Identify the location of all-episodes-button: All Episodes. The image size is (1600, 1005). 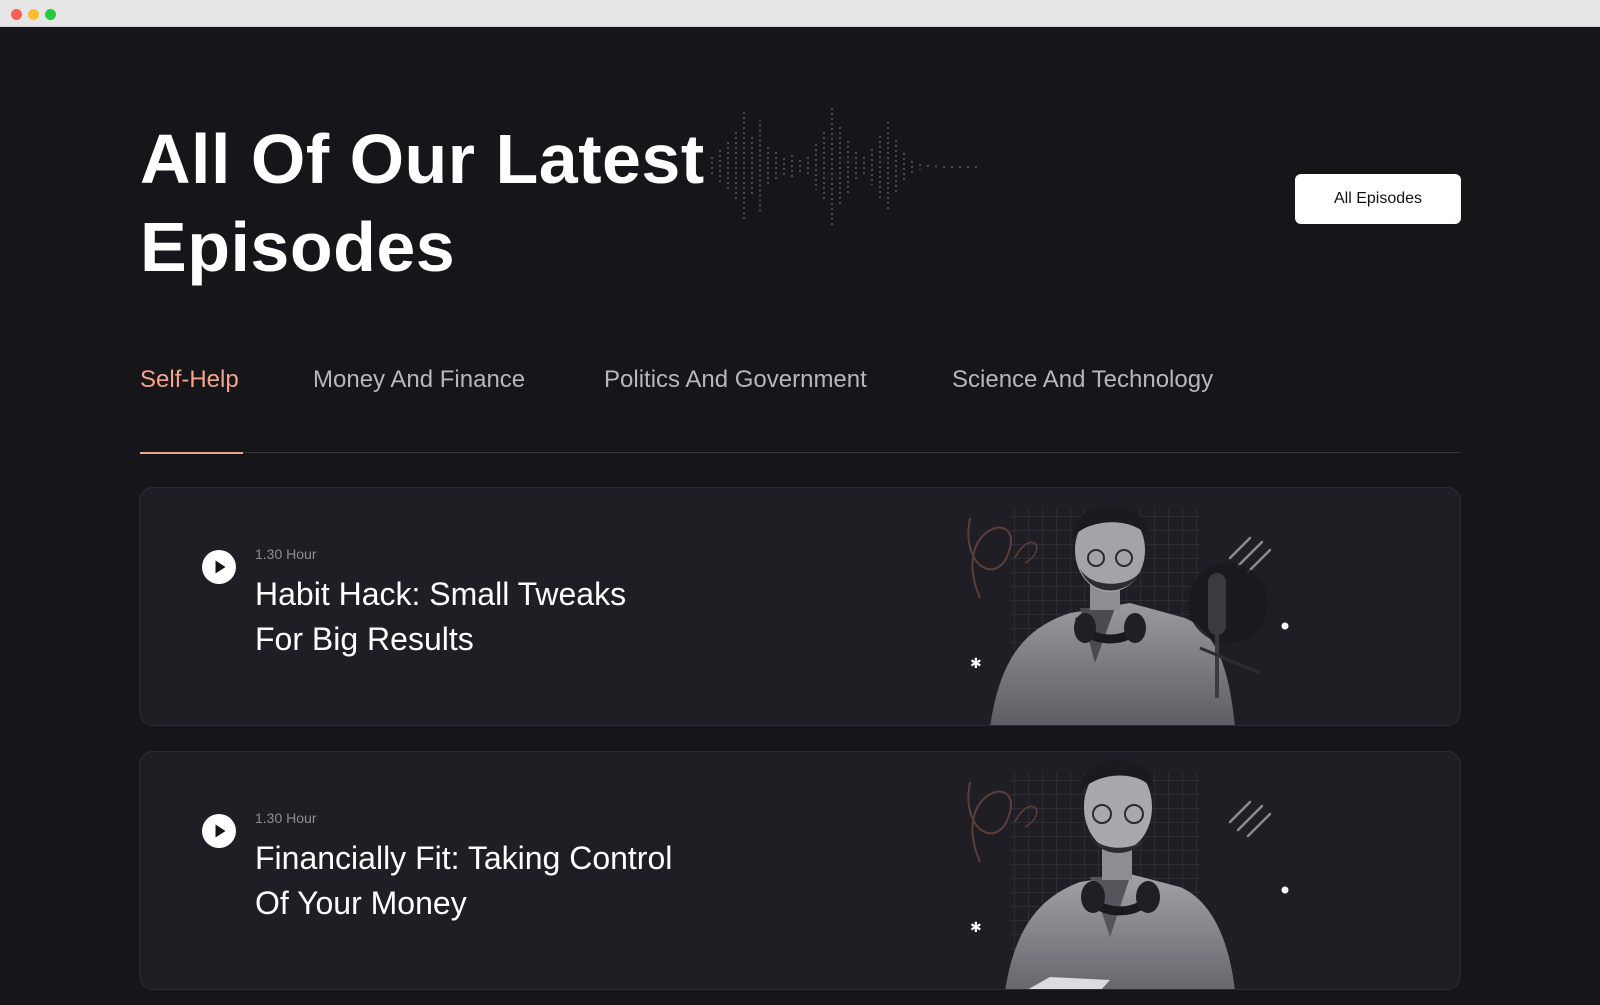
(1378, 199).